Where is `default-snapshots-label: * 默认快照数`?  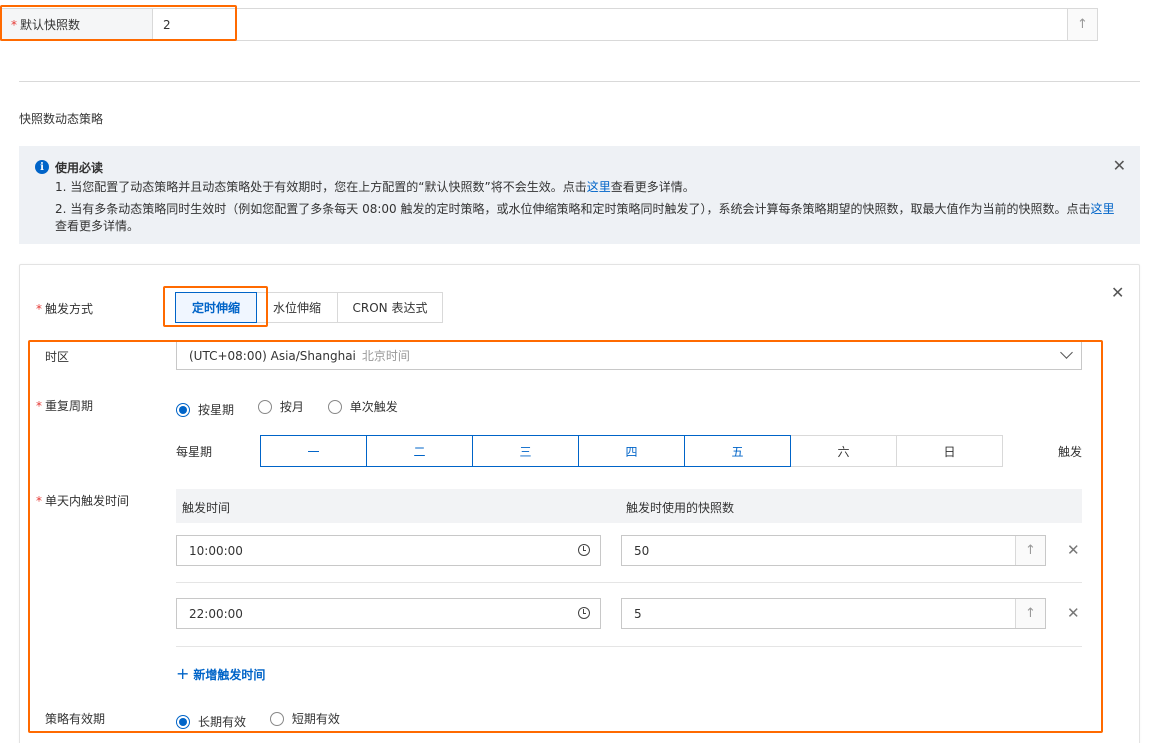
default-snapshots-label: * 默认快照数 is located at coordinates (76, 24).